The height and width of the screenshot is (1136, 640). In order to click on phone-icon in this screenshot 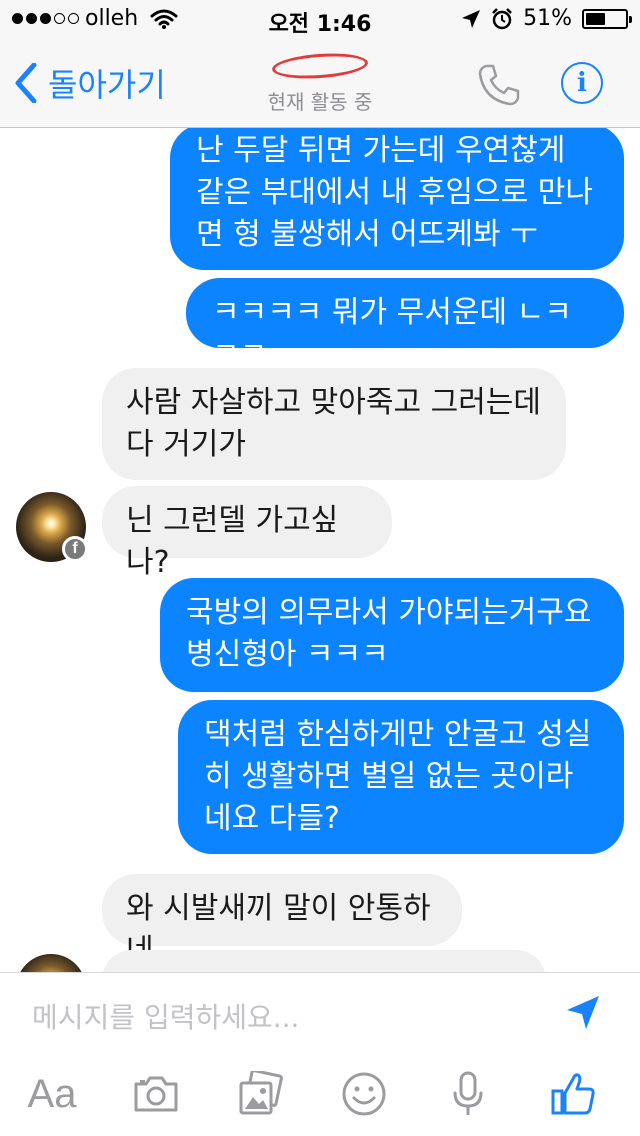, I will do `click(499, 85)`.